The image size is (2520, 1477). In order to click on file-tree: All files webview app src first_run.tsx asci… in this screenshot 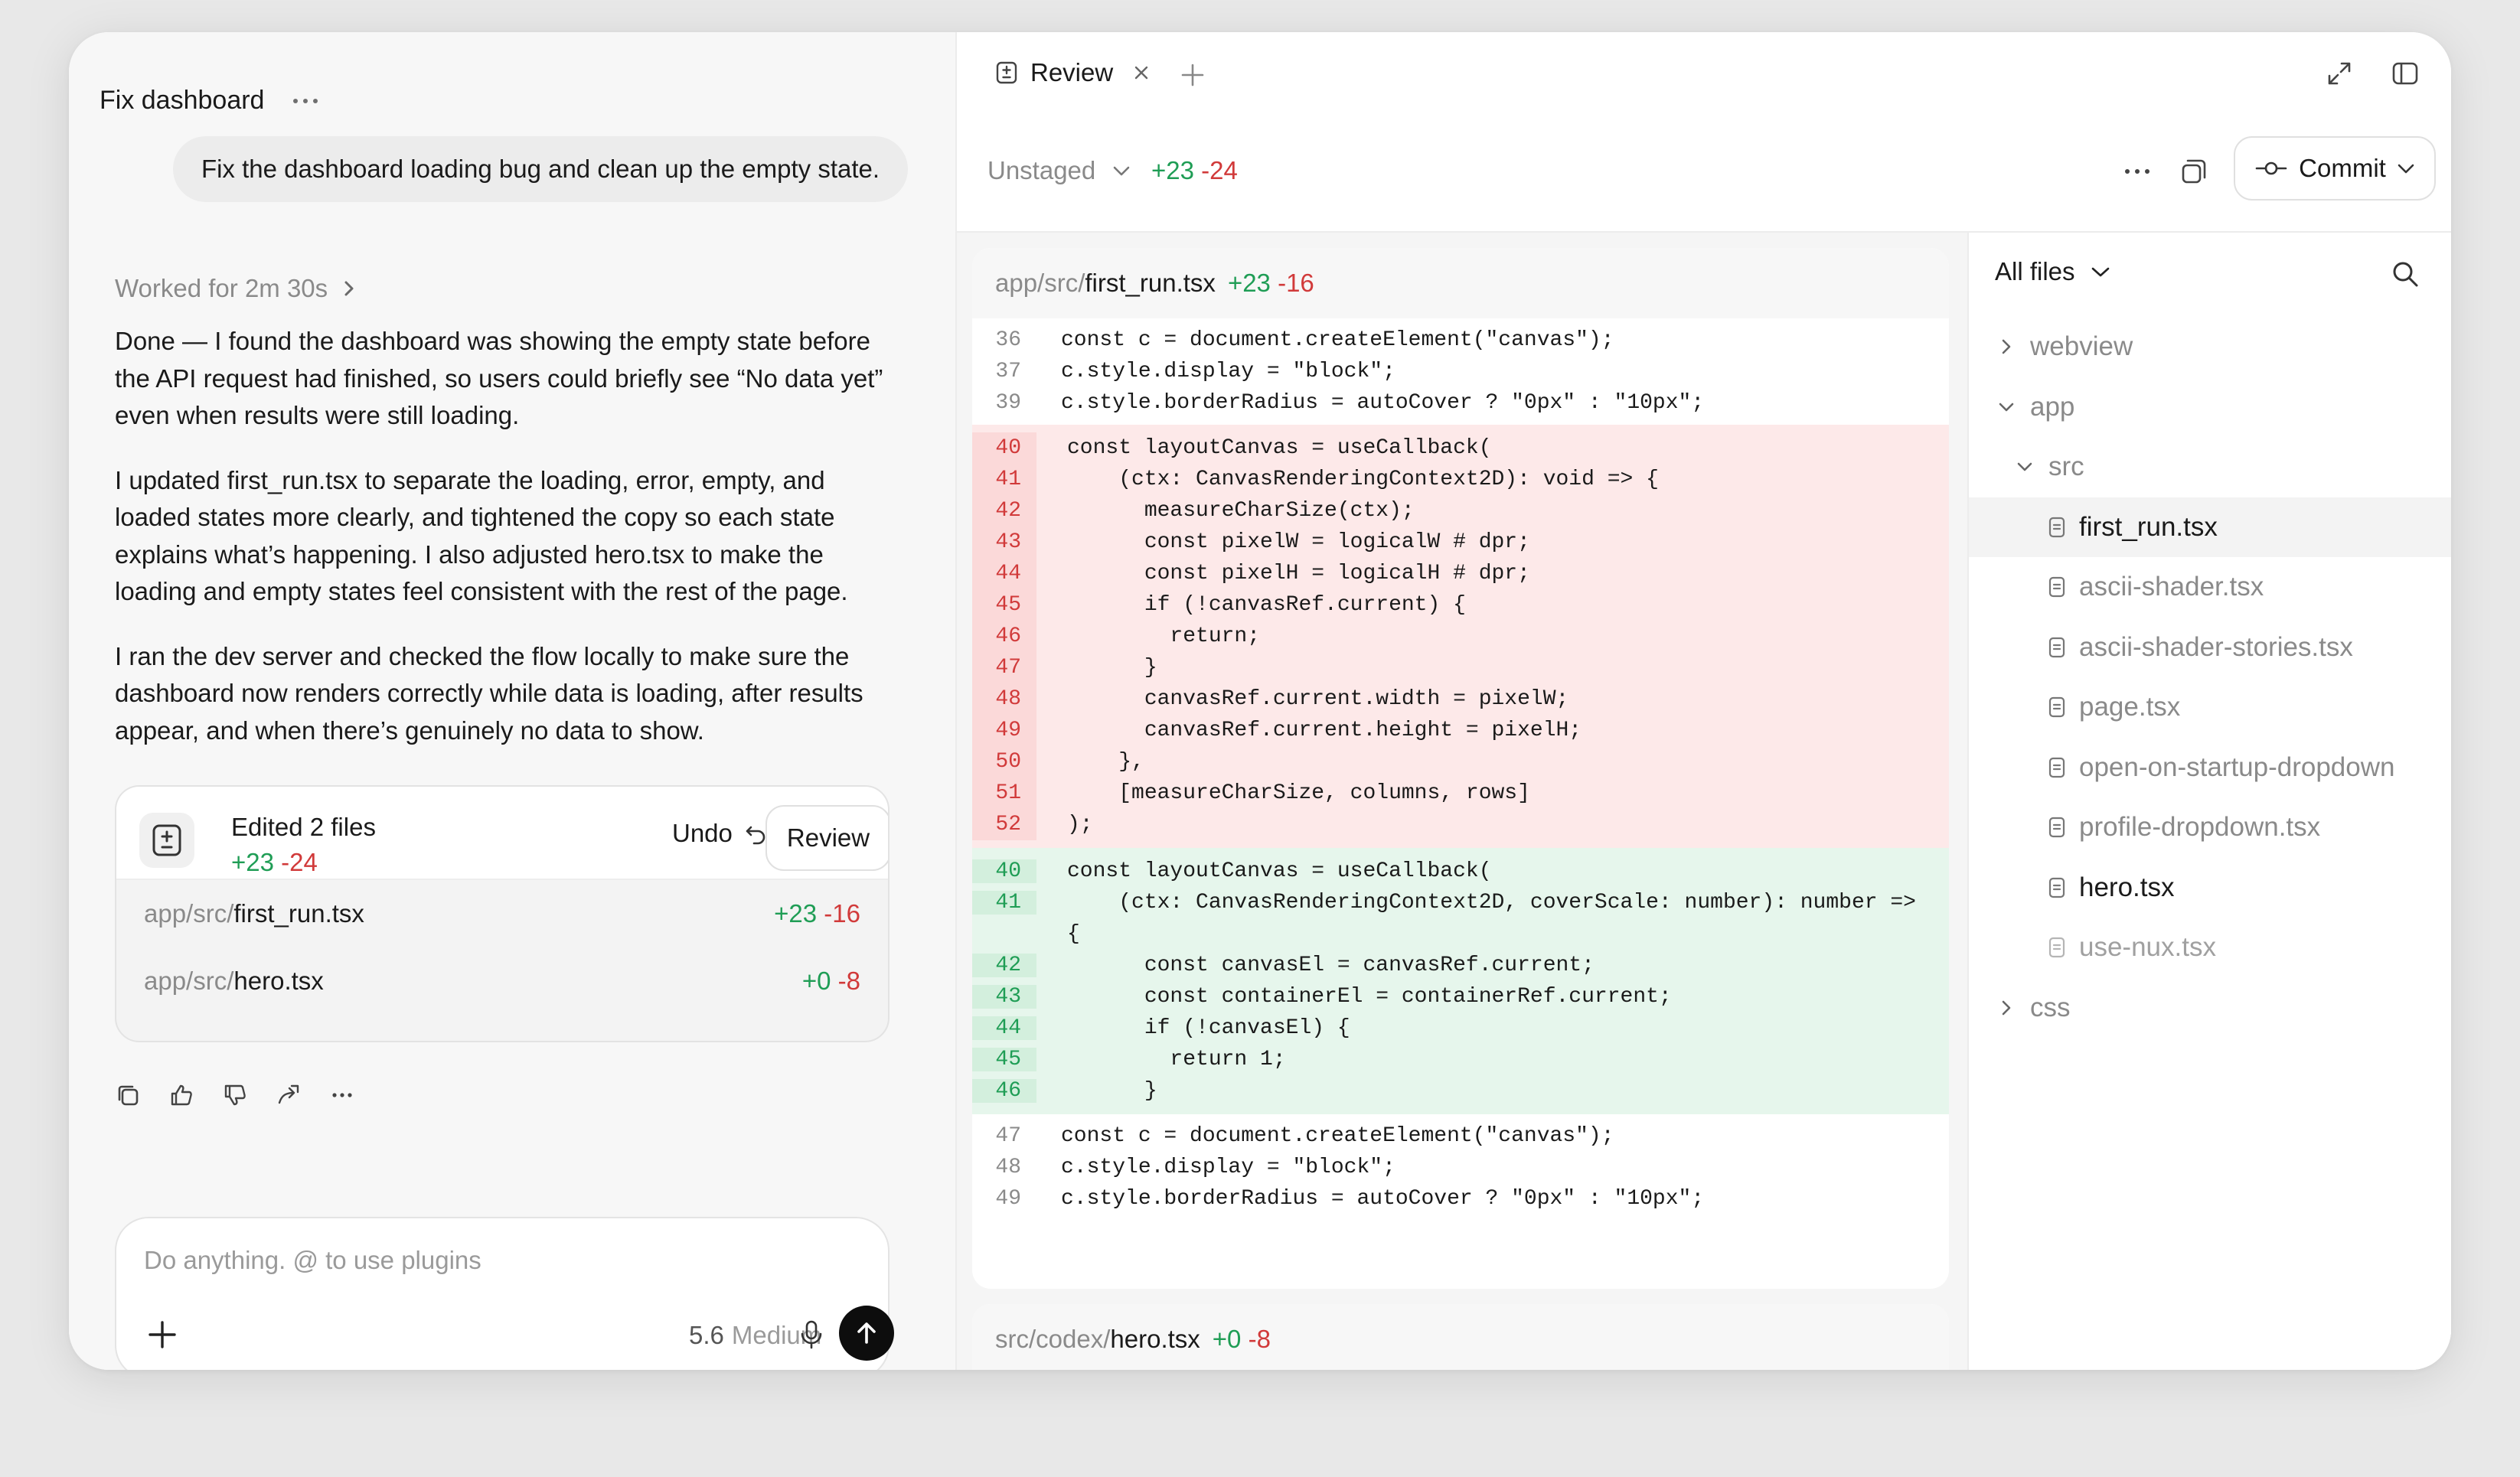, I will do `click(2209, 801)`.